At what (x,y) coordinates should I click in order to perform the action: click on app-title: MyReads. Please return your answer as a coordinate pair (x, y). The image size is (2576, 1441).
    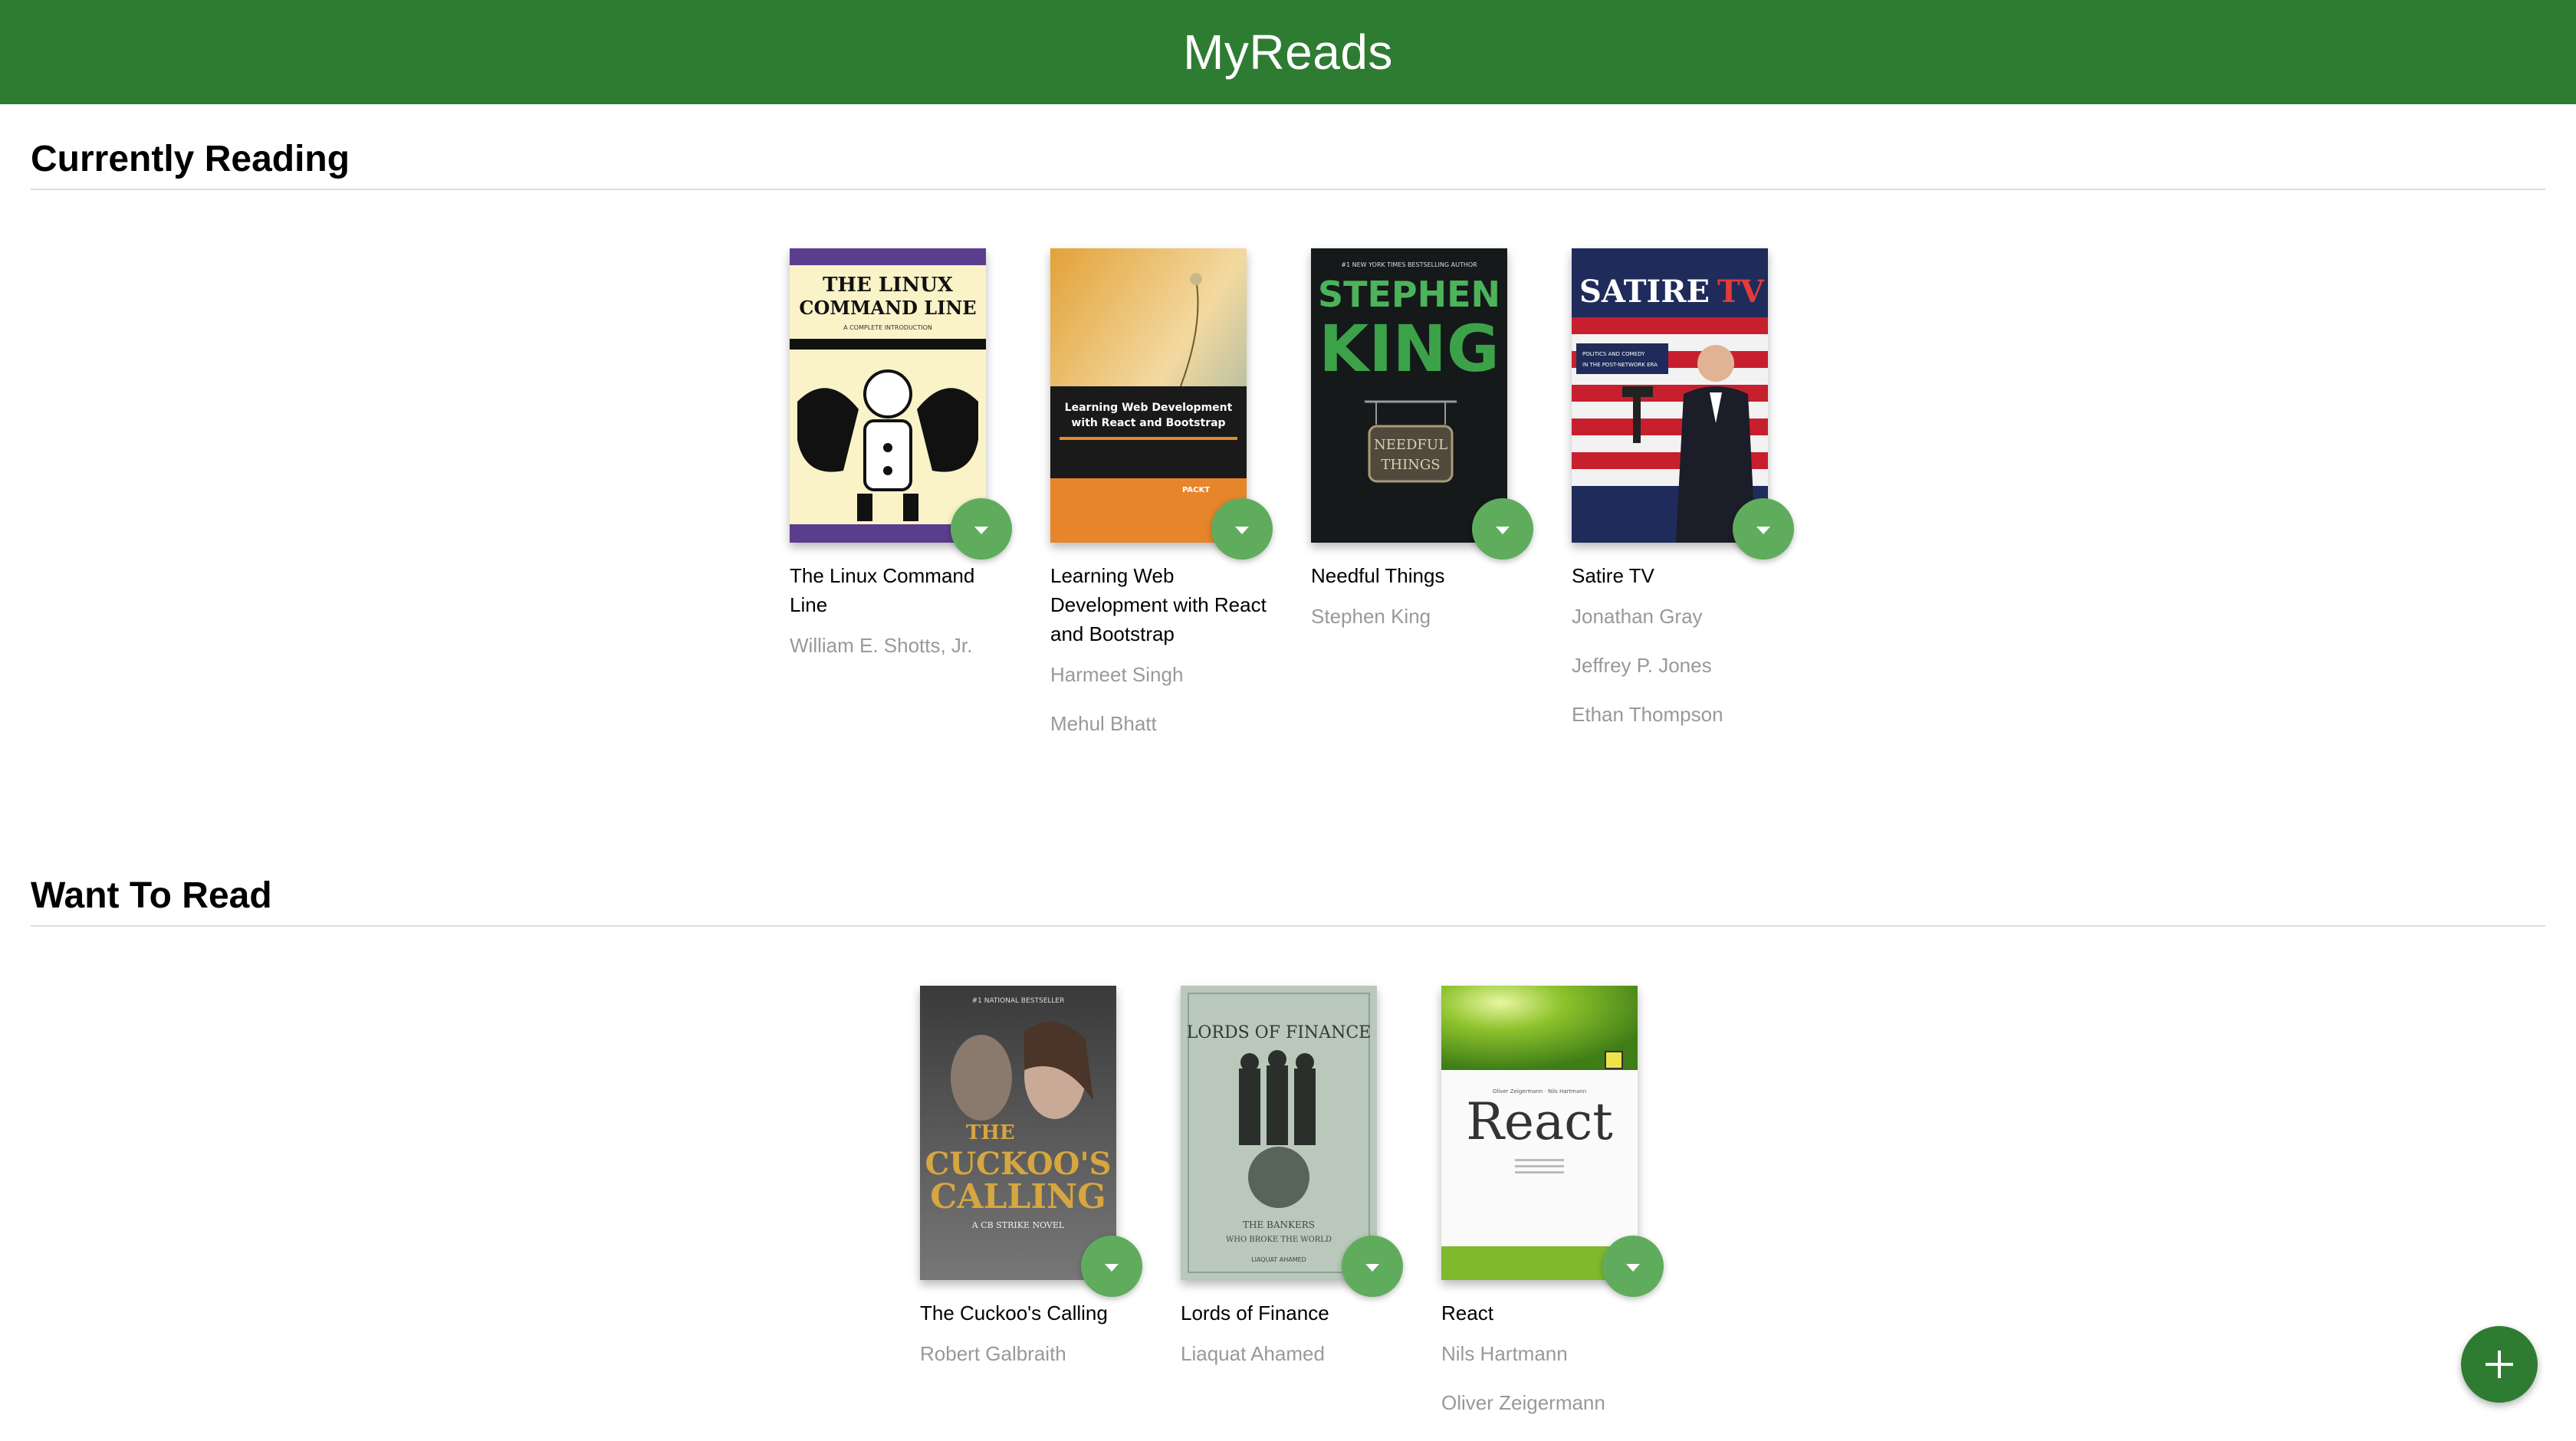
    Looking at the image, I should click on (1288, 53).